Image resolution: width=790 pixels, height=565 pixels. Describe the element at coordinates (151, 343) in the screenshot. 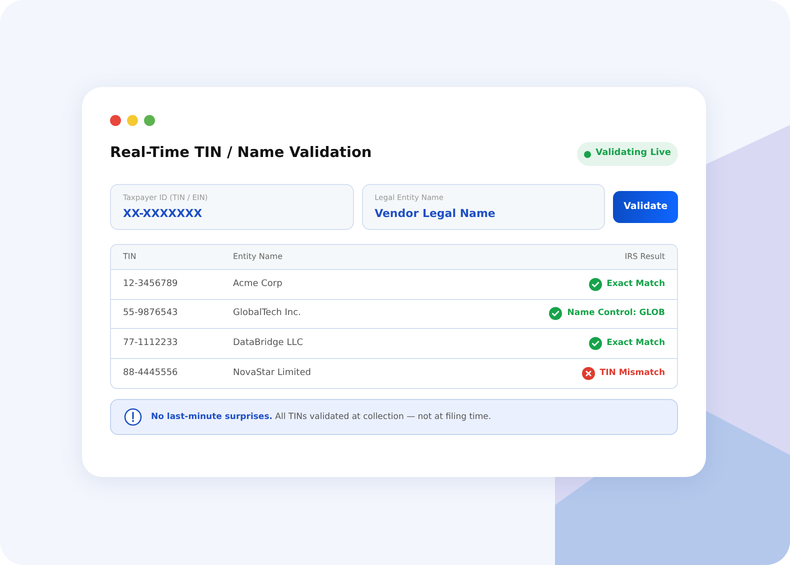

I see `table-cell-text: 77-1112233` at that location.